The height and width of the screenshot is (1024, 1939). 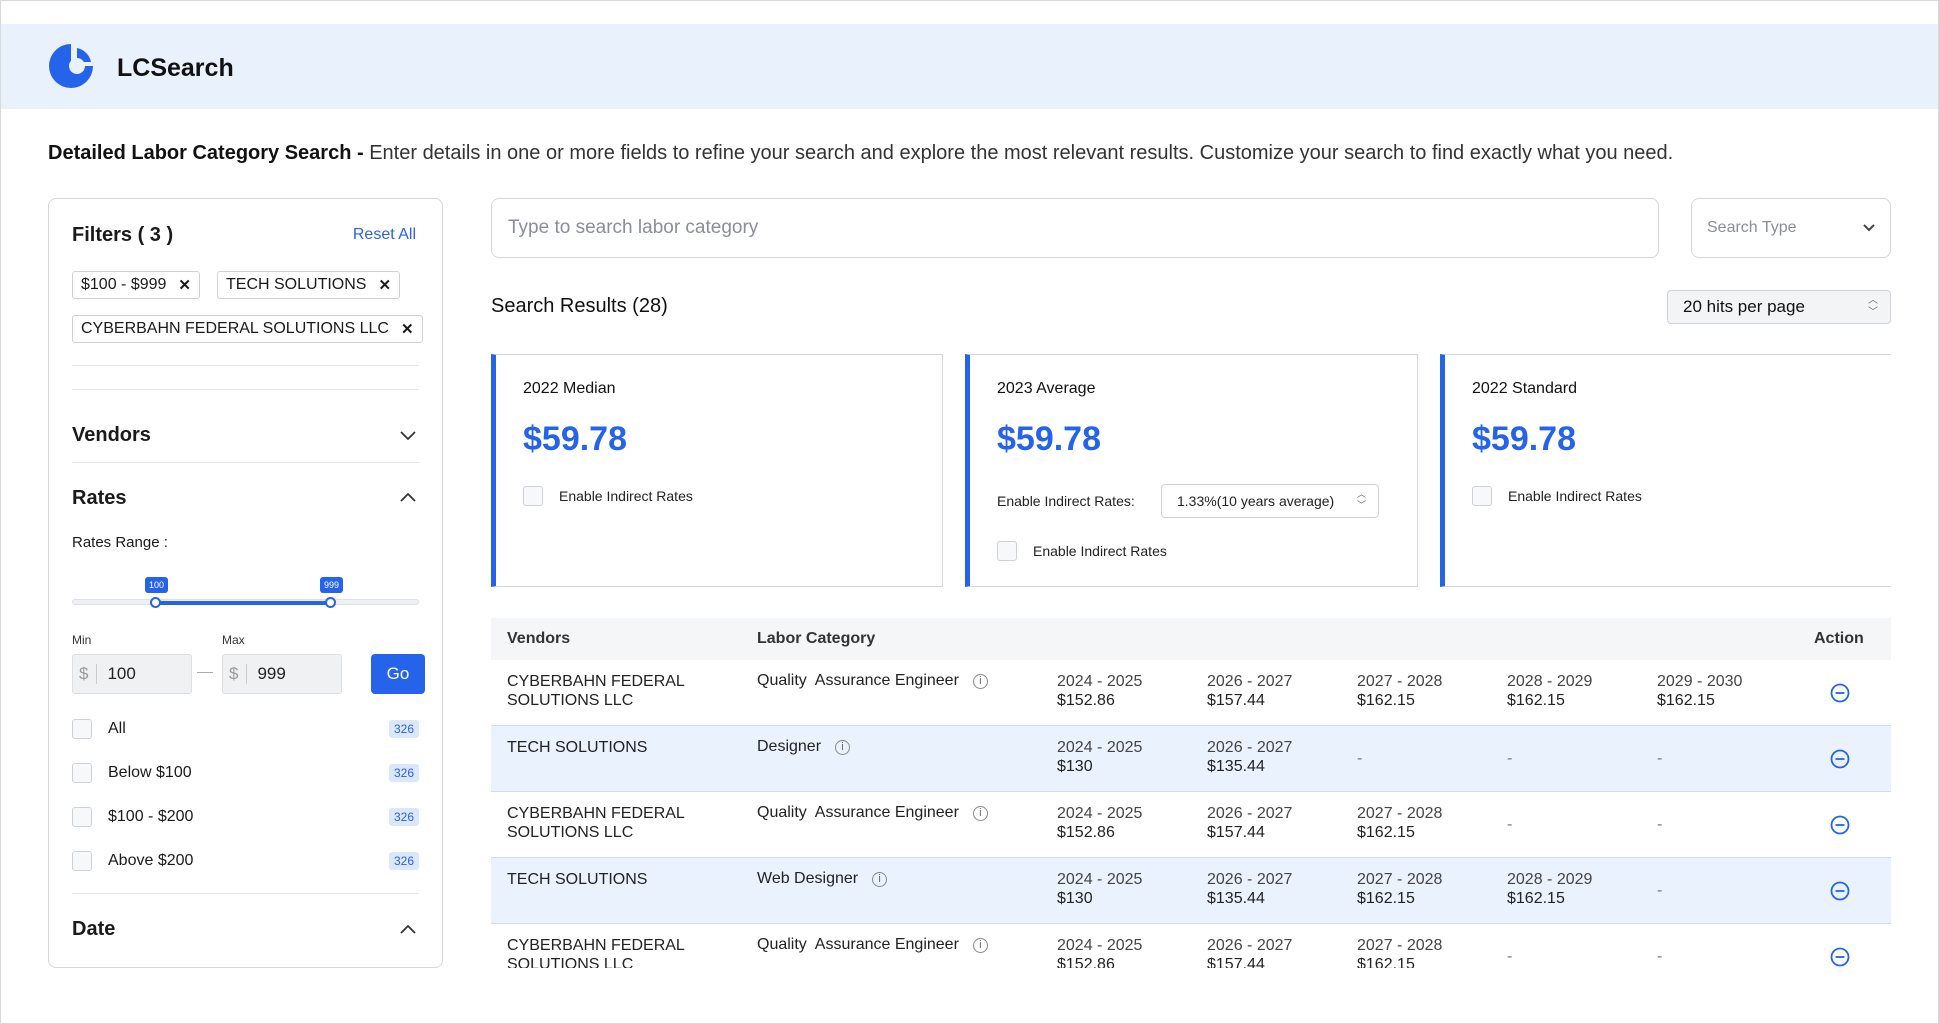 I want to click on indirect-rates-select: 1.33%(10 years average) ︿ ﹀, so click(x=1270, y=501).